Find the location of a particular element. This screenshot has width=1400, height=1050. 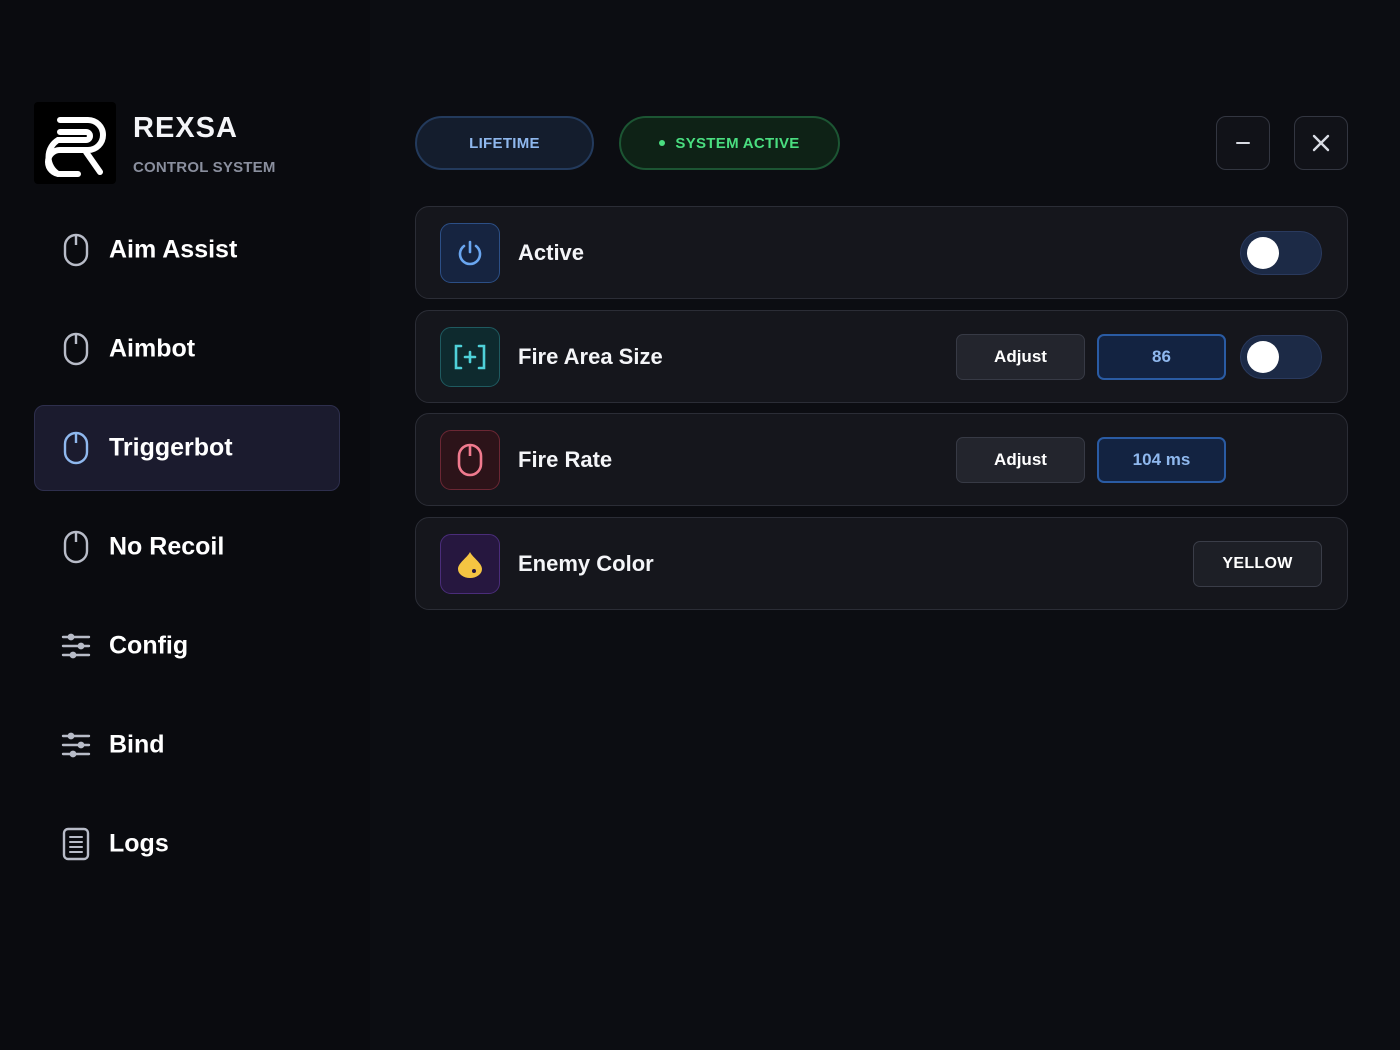

value-display: 104 ms is located at coordinates (1161, 460).